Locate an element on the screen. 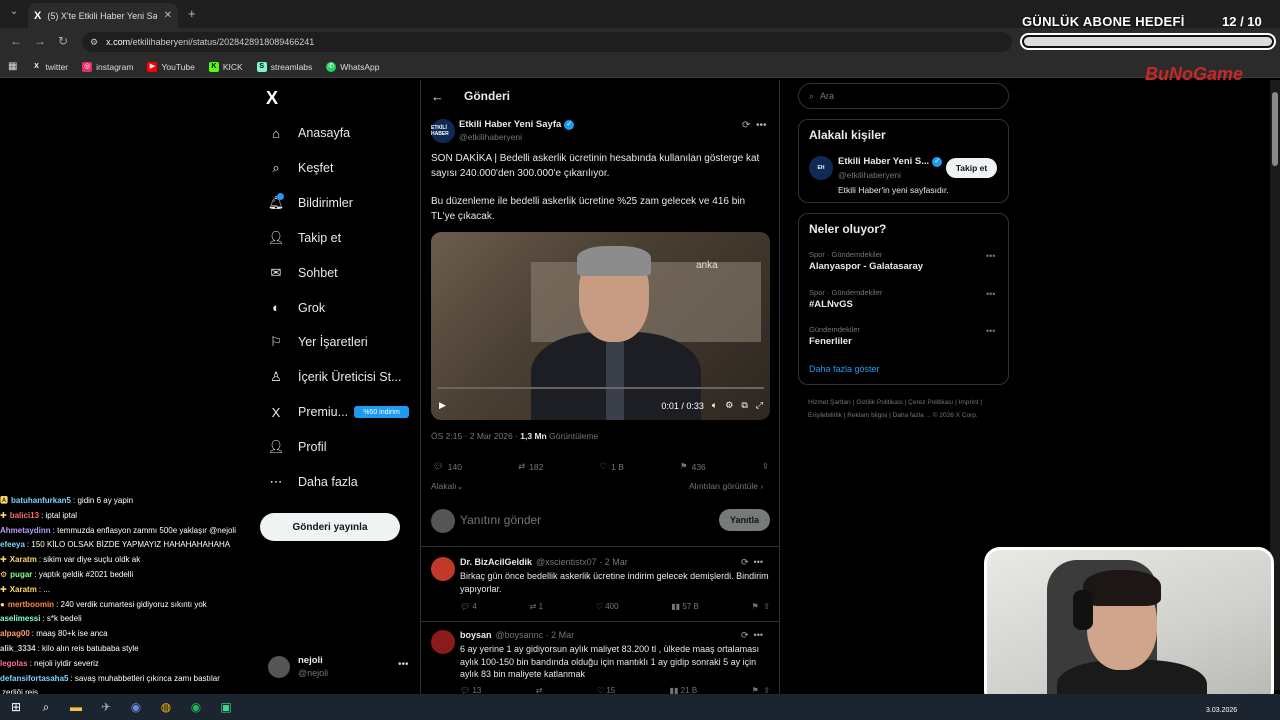  chat-username: Ahmetaydinn is located at coordinates (25, 530).